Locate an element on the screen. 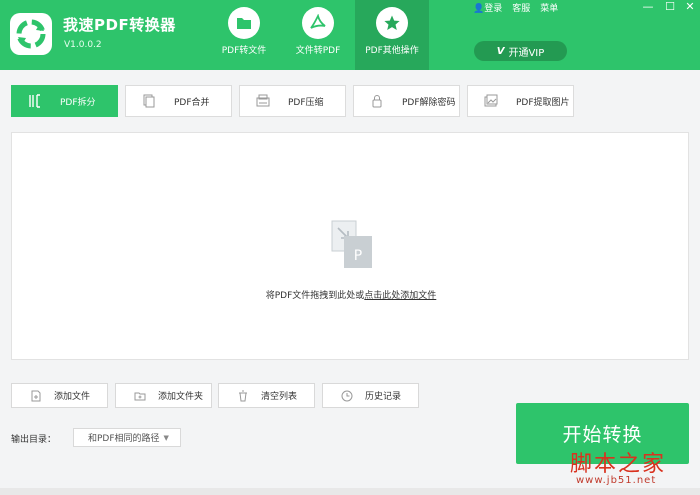 Image resolution: width=700 pixels, height=495 pixels. history-button: 历史记录 is located at coordinates (370, 395).